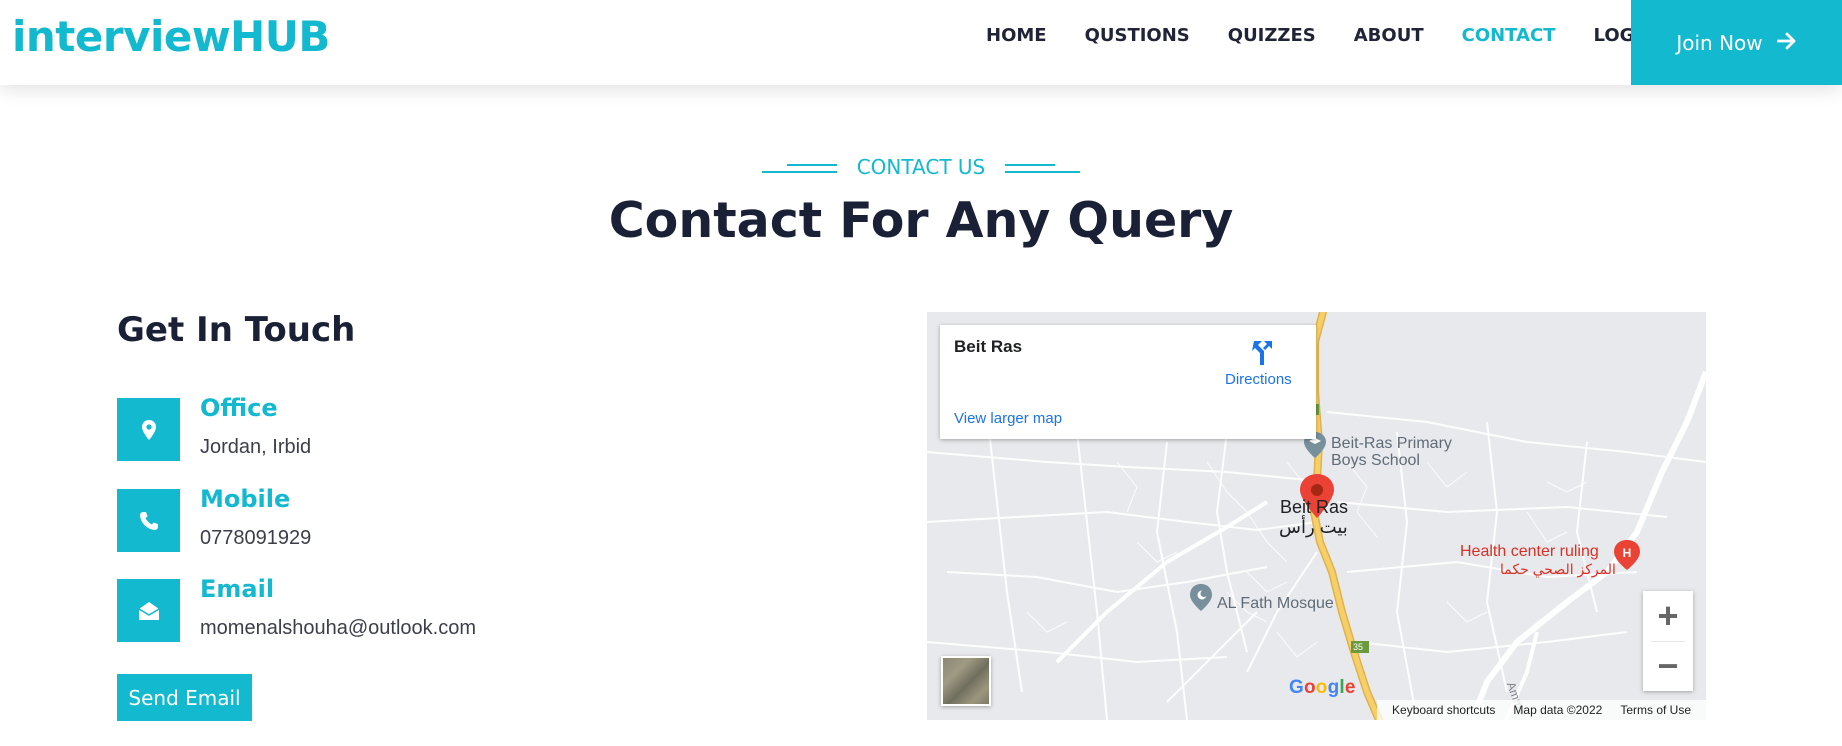 The width and height of the screenshot is (1842, 746). Describe the element at coordinates (256, 447) in the screenshot. I see `office-value: Jordan, Irbid` at that location.